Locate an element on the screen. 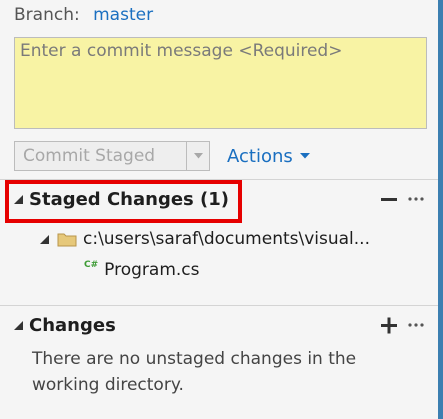 This screenshot has width=443, height=419. section-divider is located at coordinates (219, 305).